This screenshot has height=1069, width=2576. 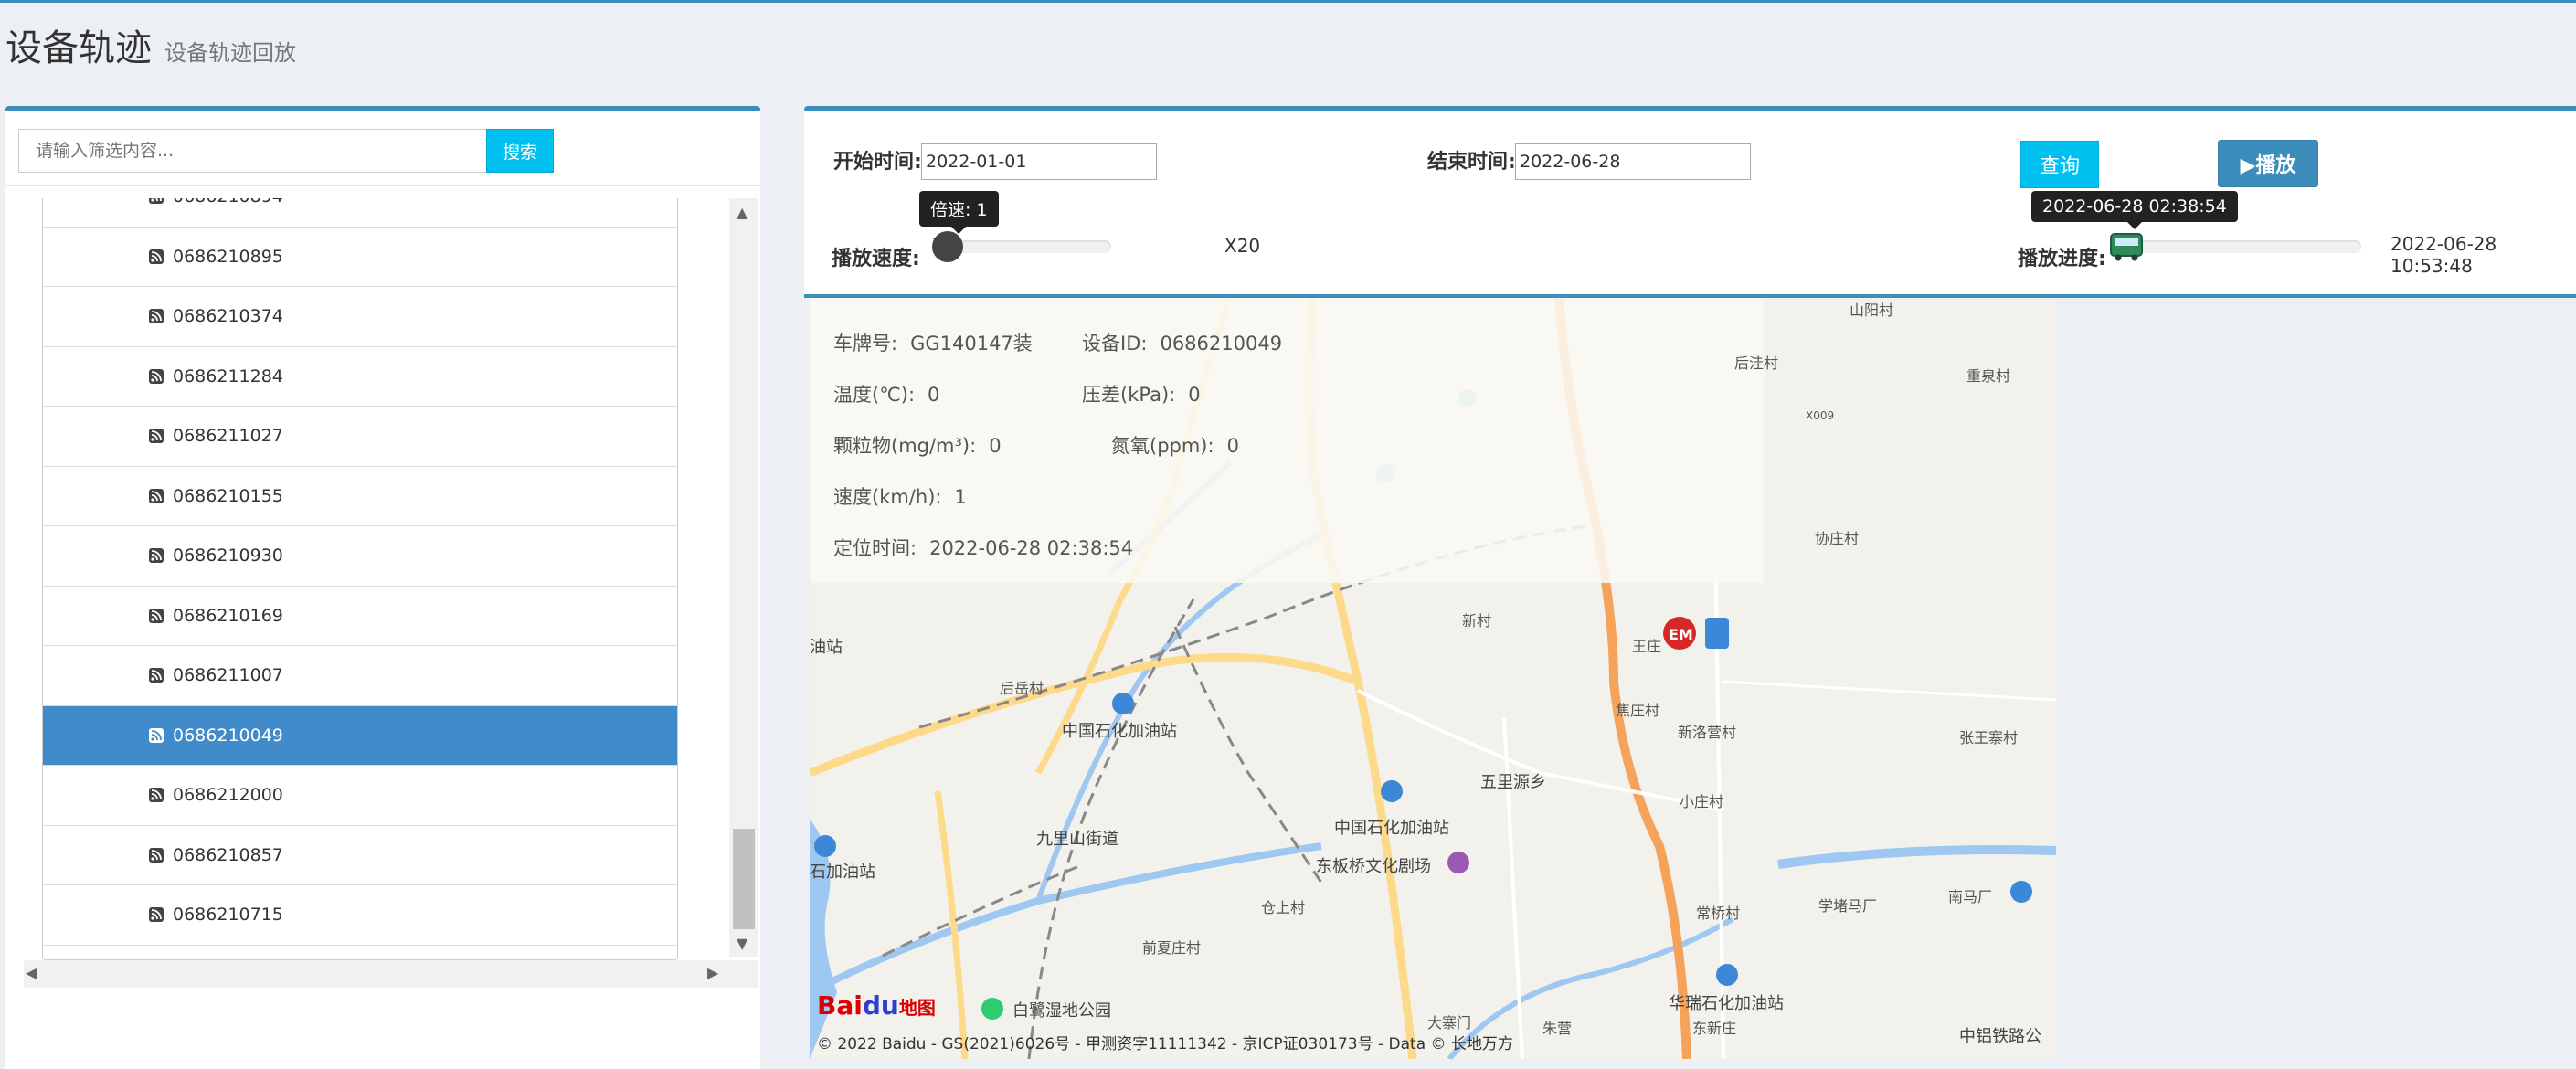 What do you see at coordinates (2059, 164) in the screenshot?
I see `query-button: 查询` at bounding box center [2059, 164].